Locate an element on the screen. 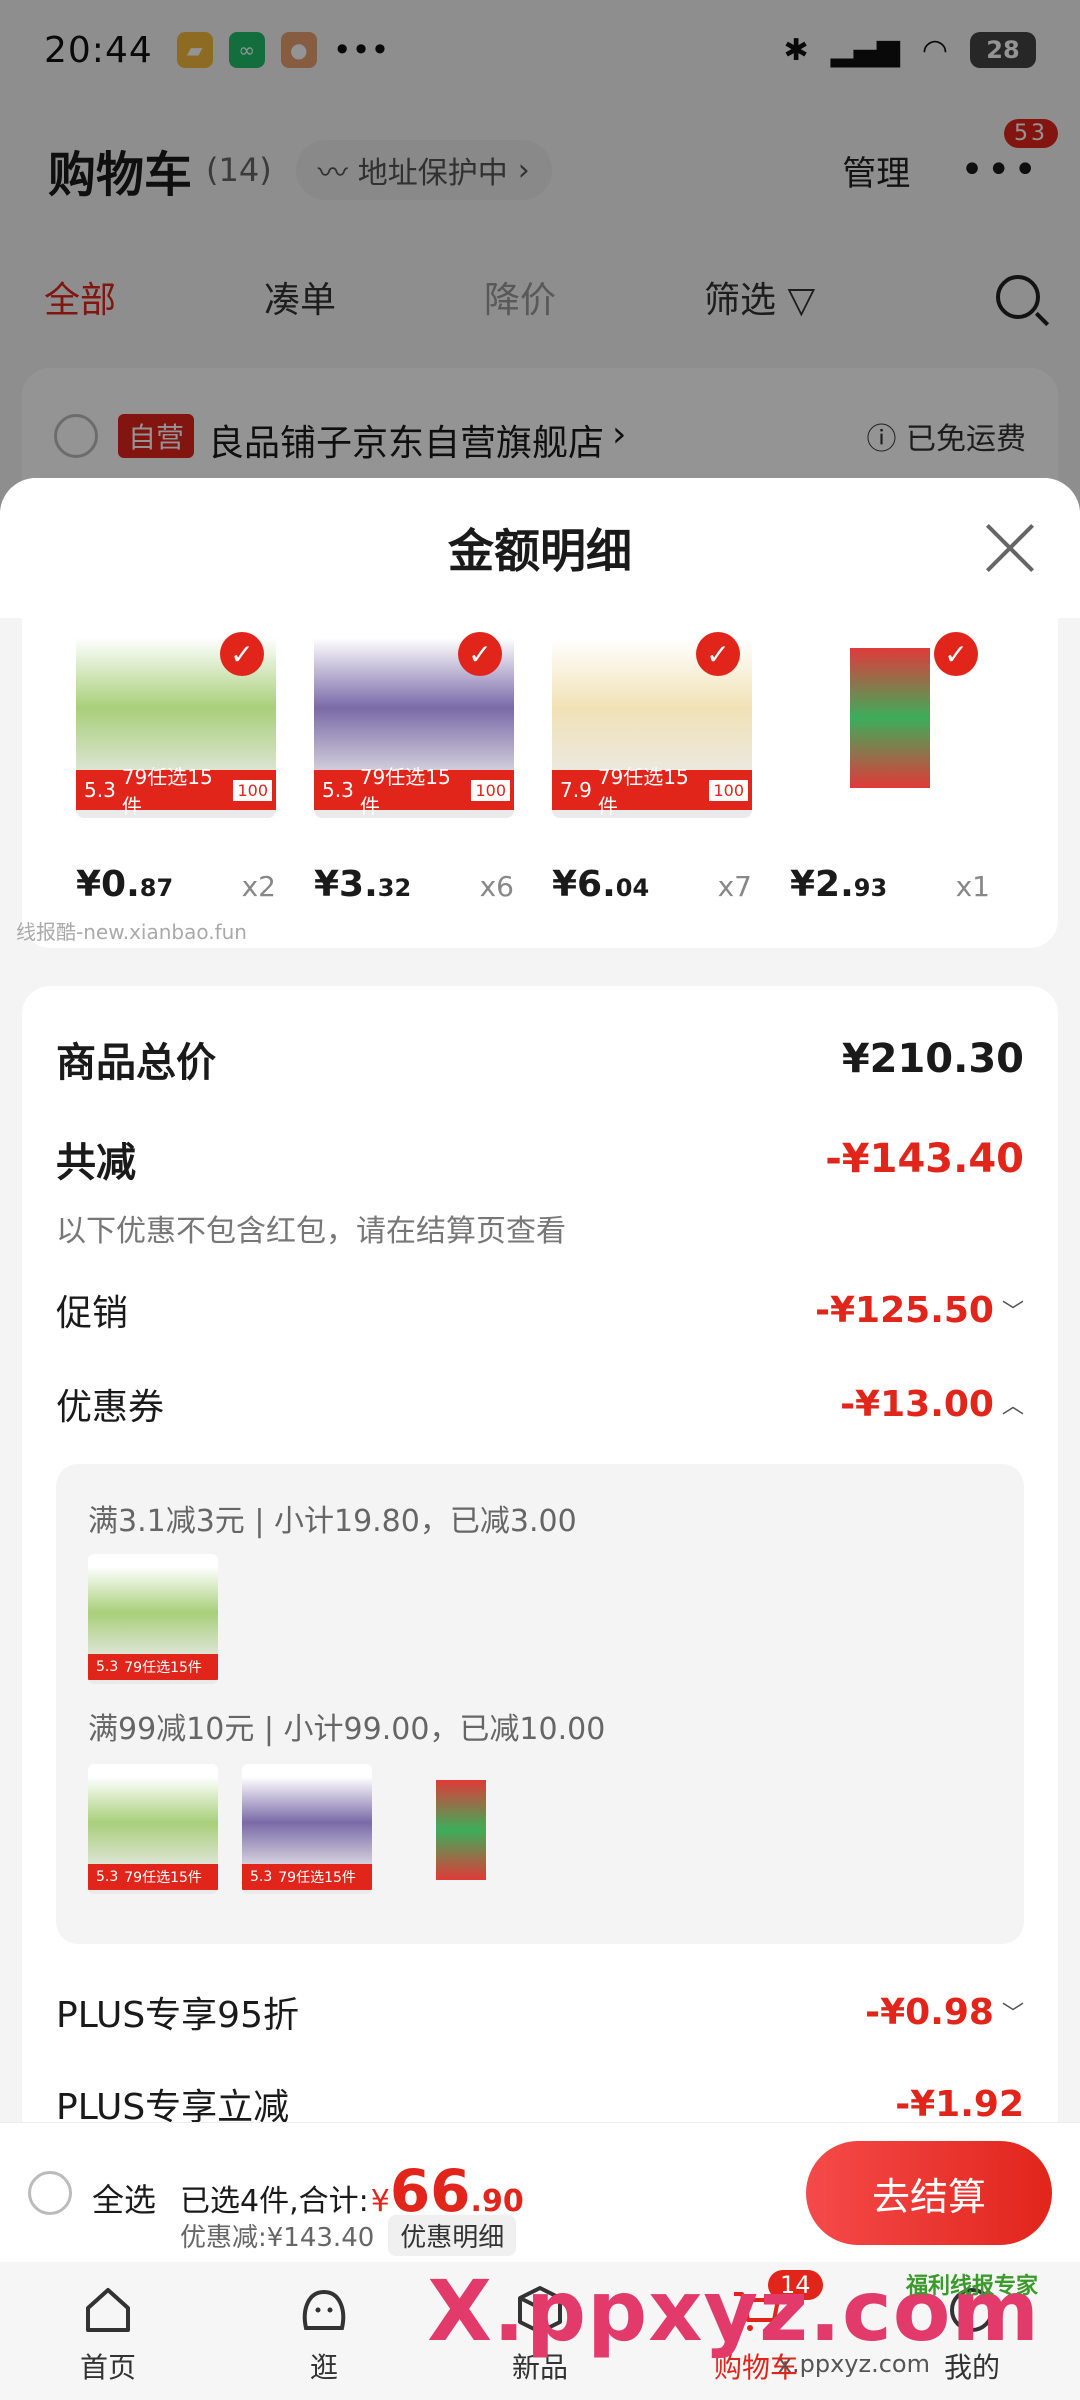 The height and width of the screenshot is (2400, 1080). coupon-product-thumb is located at coordinates (461, 1829).